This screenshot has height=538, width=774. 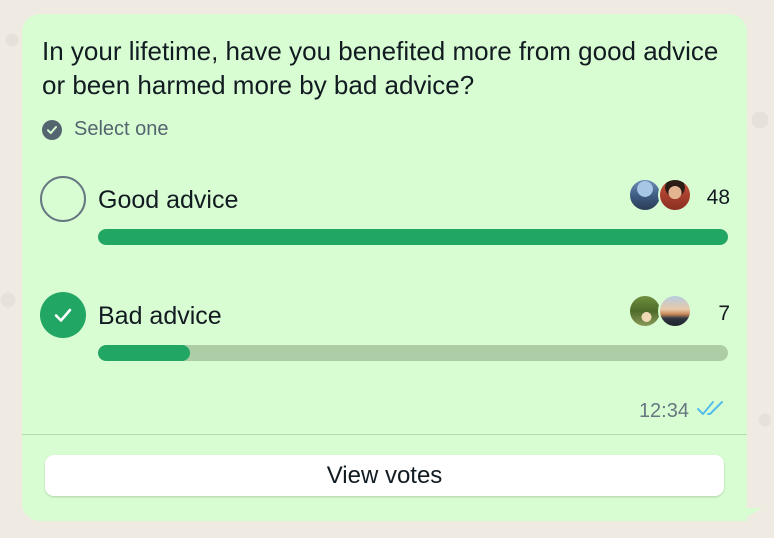 What do you see at coordinates (724, 313) in the screenshot?
I see `vote-count: 7` at bounding box center [724, 313].